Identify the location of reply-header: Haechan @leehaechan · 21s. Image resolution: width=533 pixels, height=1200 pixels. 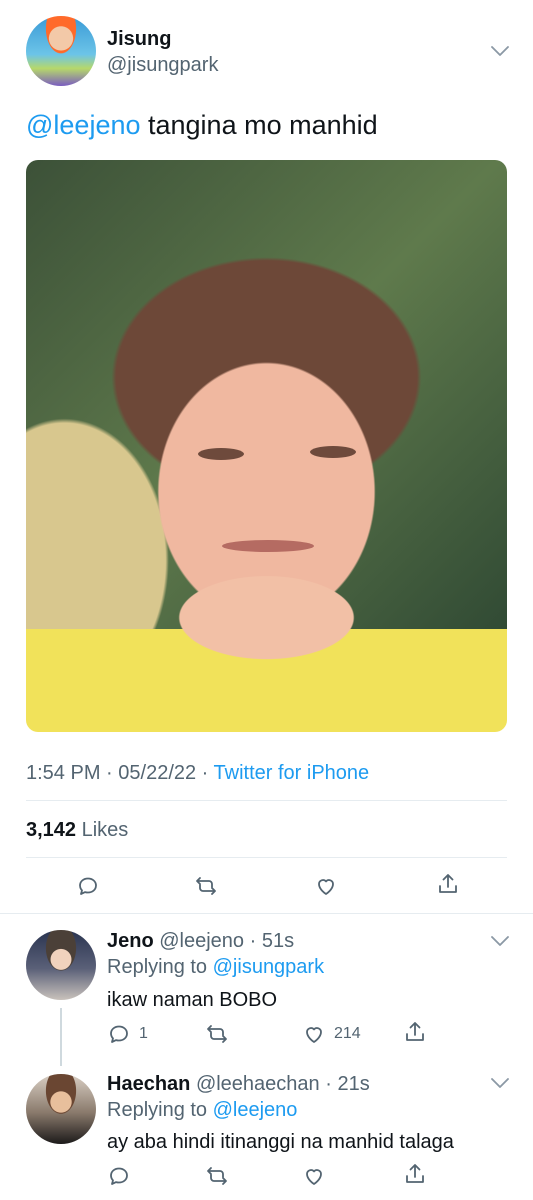
(238, 1084).